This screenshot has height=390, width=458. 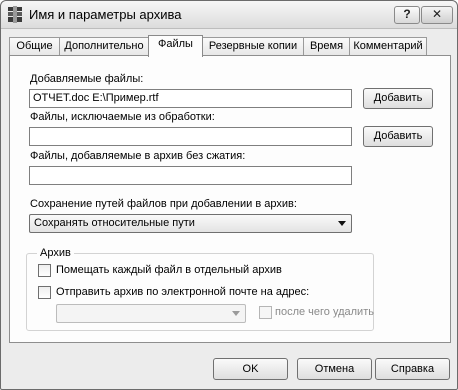 What do you see at coordinates (175, 46) in the screenshot?
I see `tab-files: Файлы` at bounding box center [175, 46].